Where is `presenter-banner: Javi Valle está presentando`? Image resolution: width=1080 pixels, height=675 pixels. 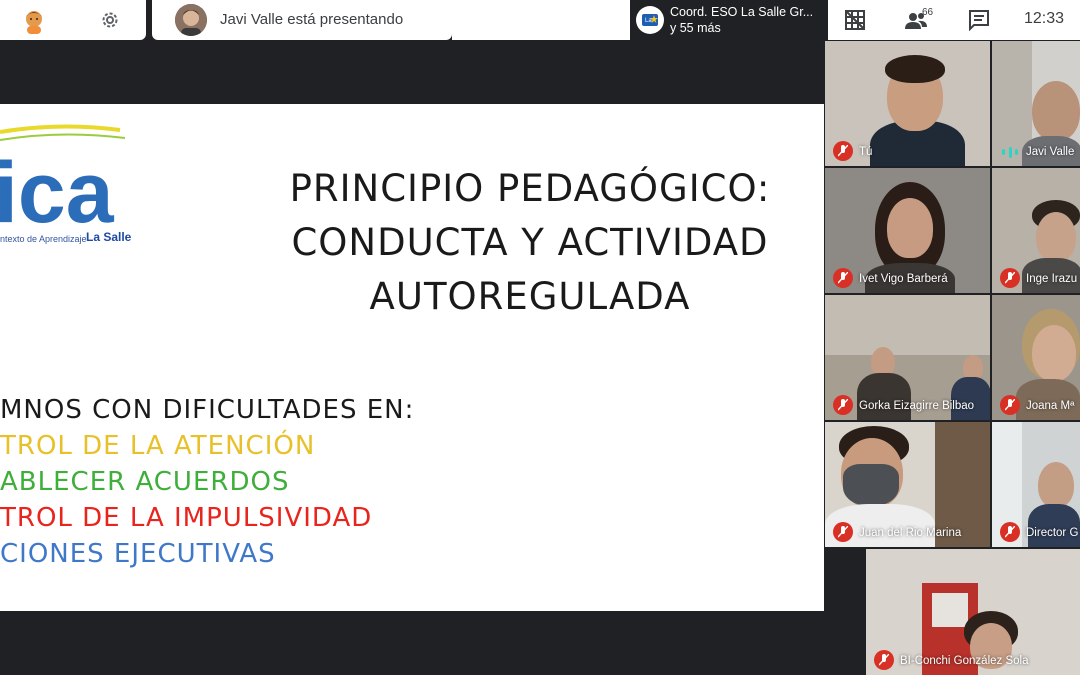
presenter-banner: Javi Valle está presentando is located at coordinates (302, 20).